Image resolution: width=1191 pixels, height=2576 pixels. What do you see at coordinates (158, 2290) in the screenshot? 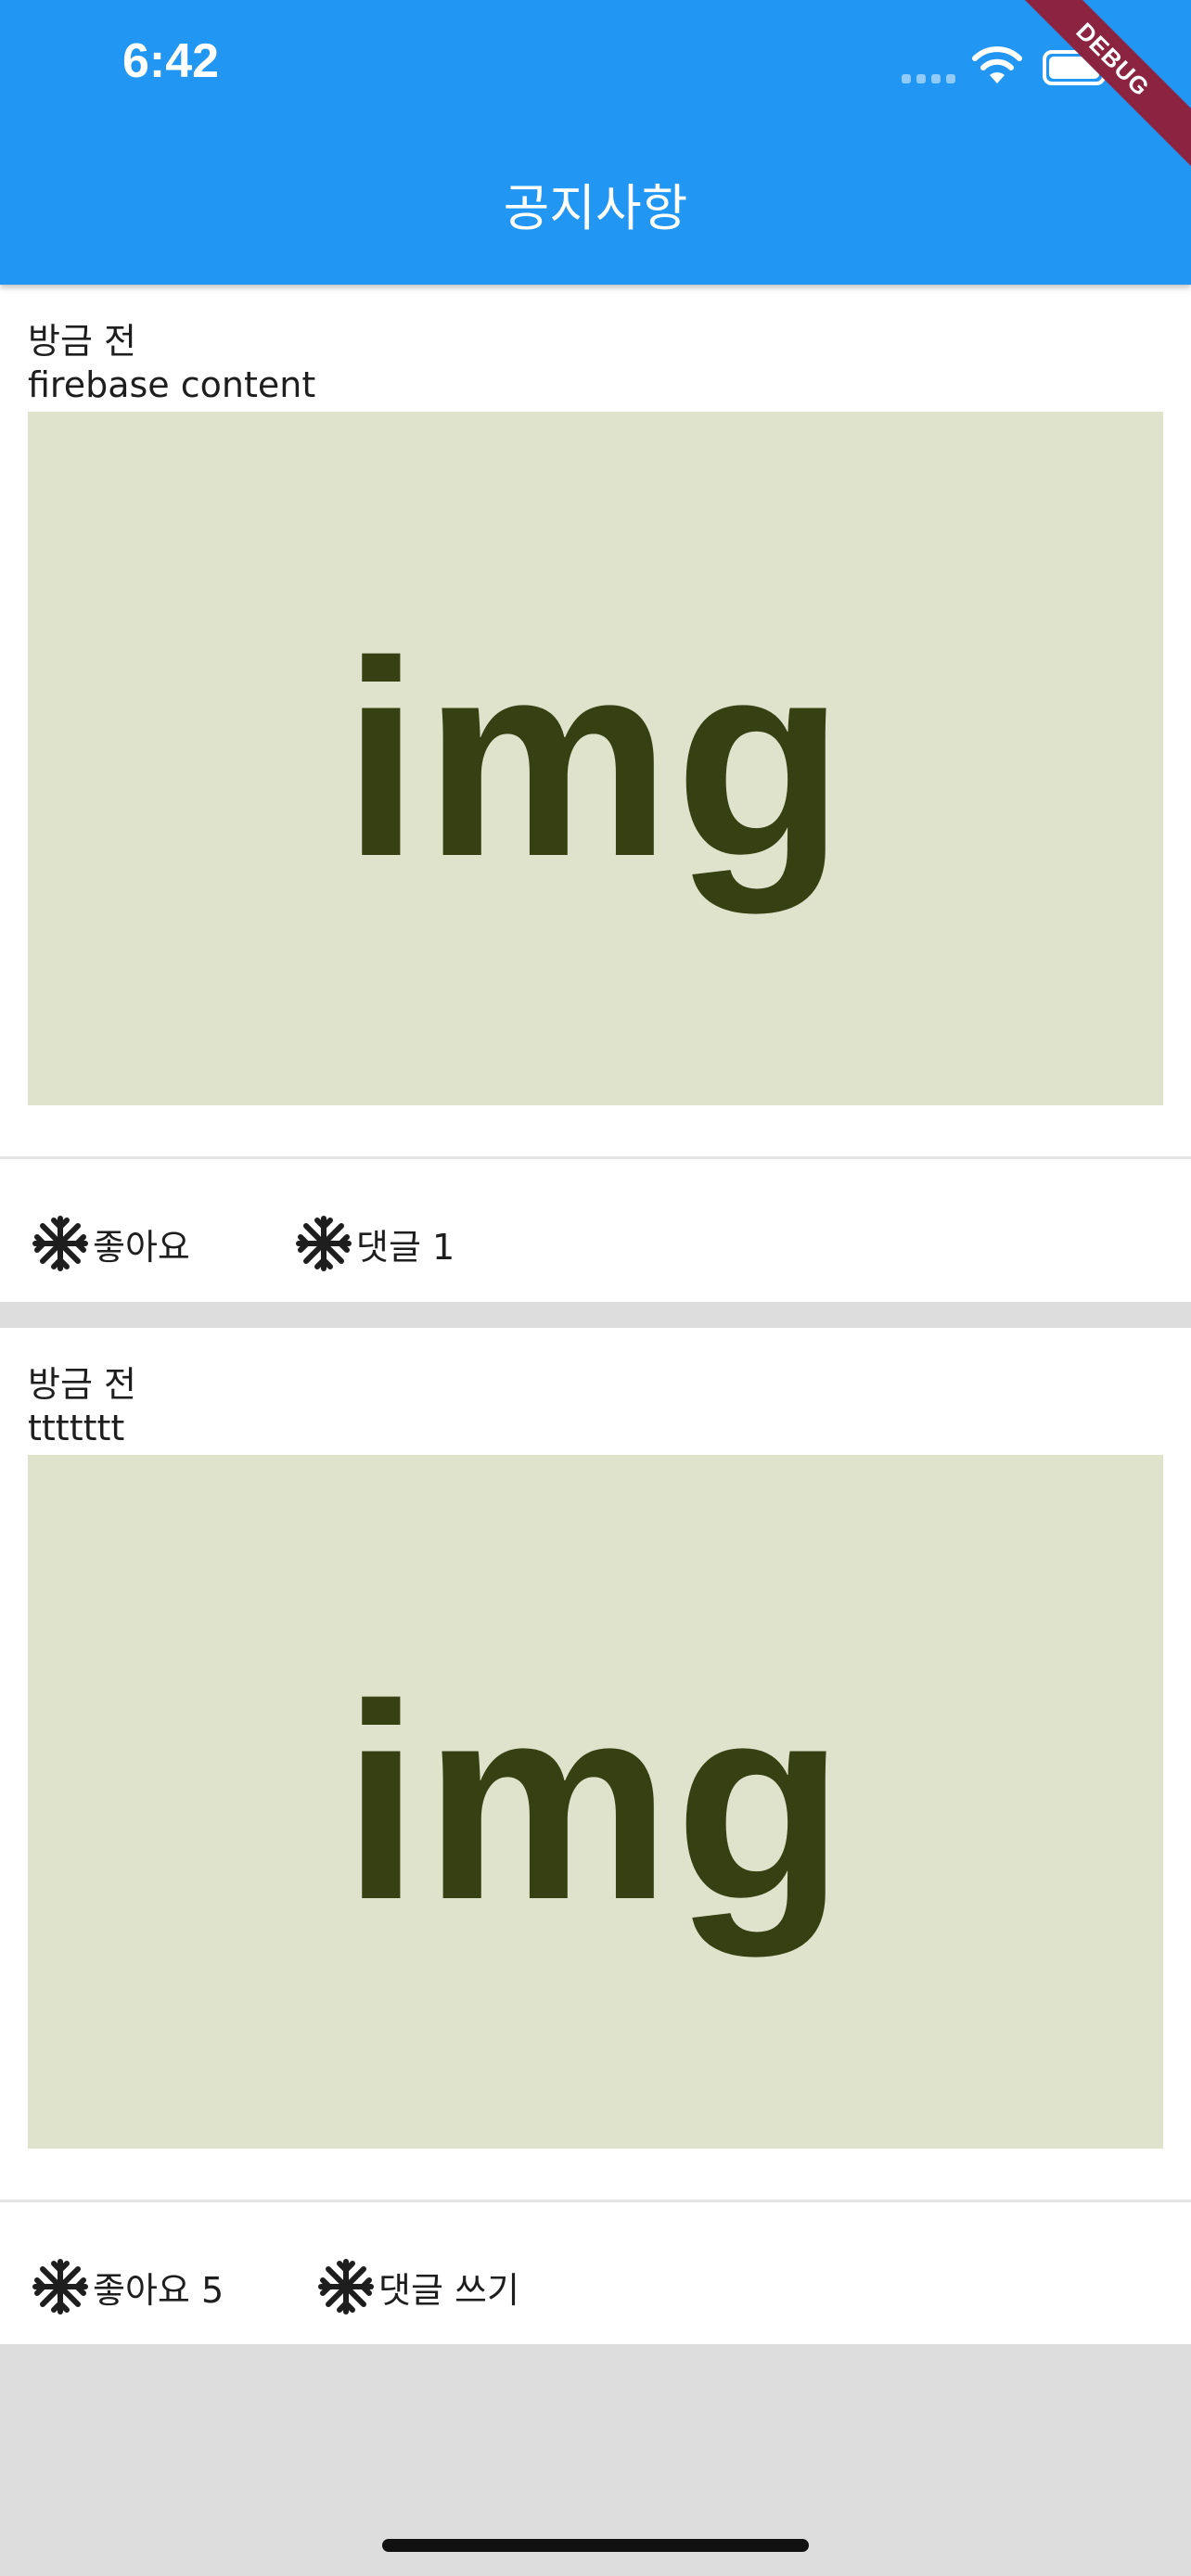
I see `like-label: 좋아요 5` at bounding box center [158, 2290].